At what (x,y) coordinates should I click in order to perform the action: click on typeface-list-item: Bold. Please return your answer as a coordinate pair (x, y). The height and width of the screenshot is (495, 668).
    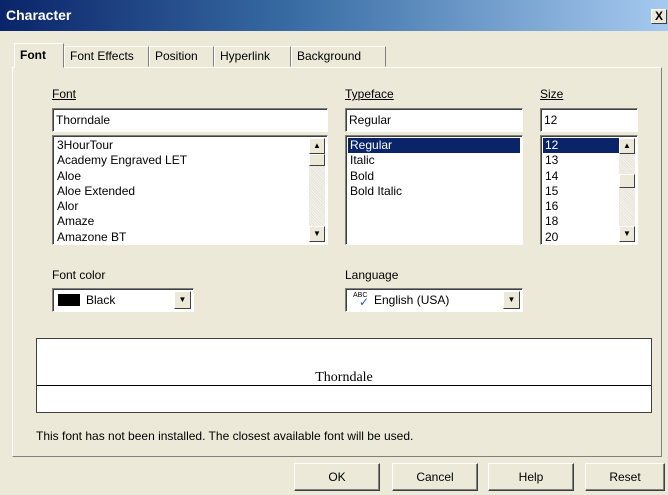
    Looking at the image, I should click on (434, 176).